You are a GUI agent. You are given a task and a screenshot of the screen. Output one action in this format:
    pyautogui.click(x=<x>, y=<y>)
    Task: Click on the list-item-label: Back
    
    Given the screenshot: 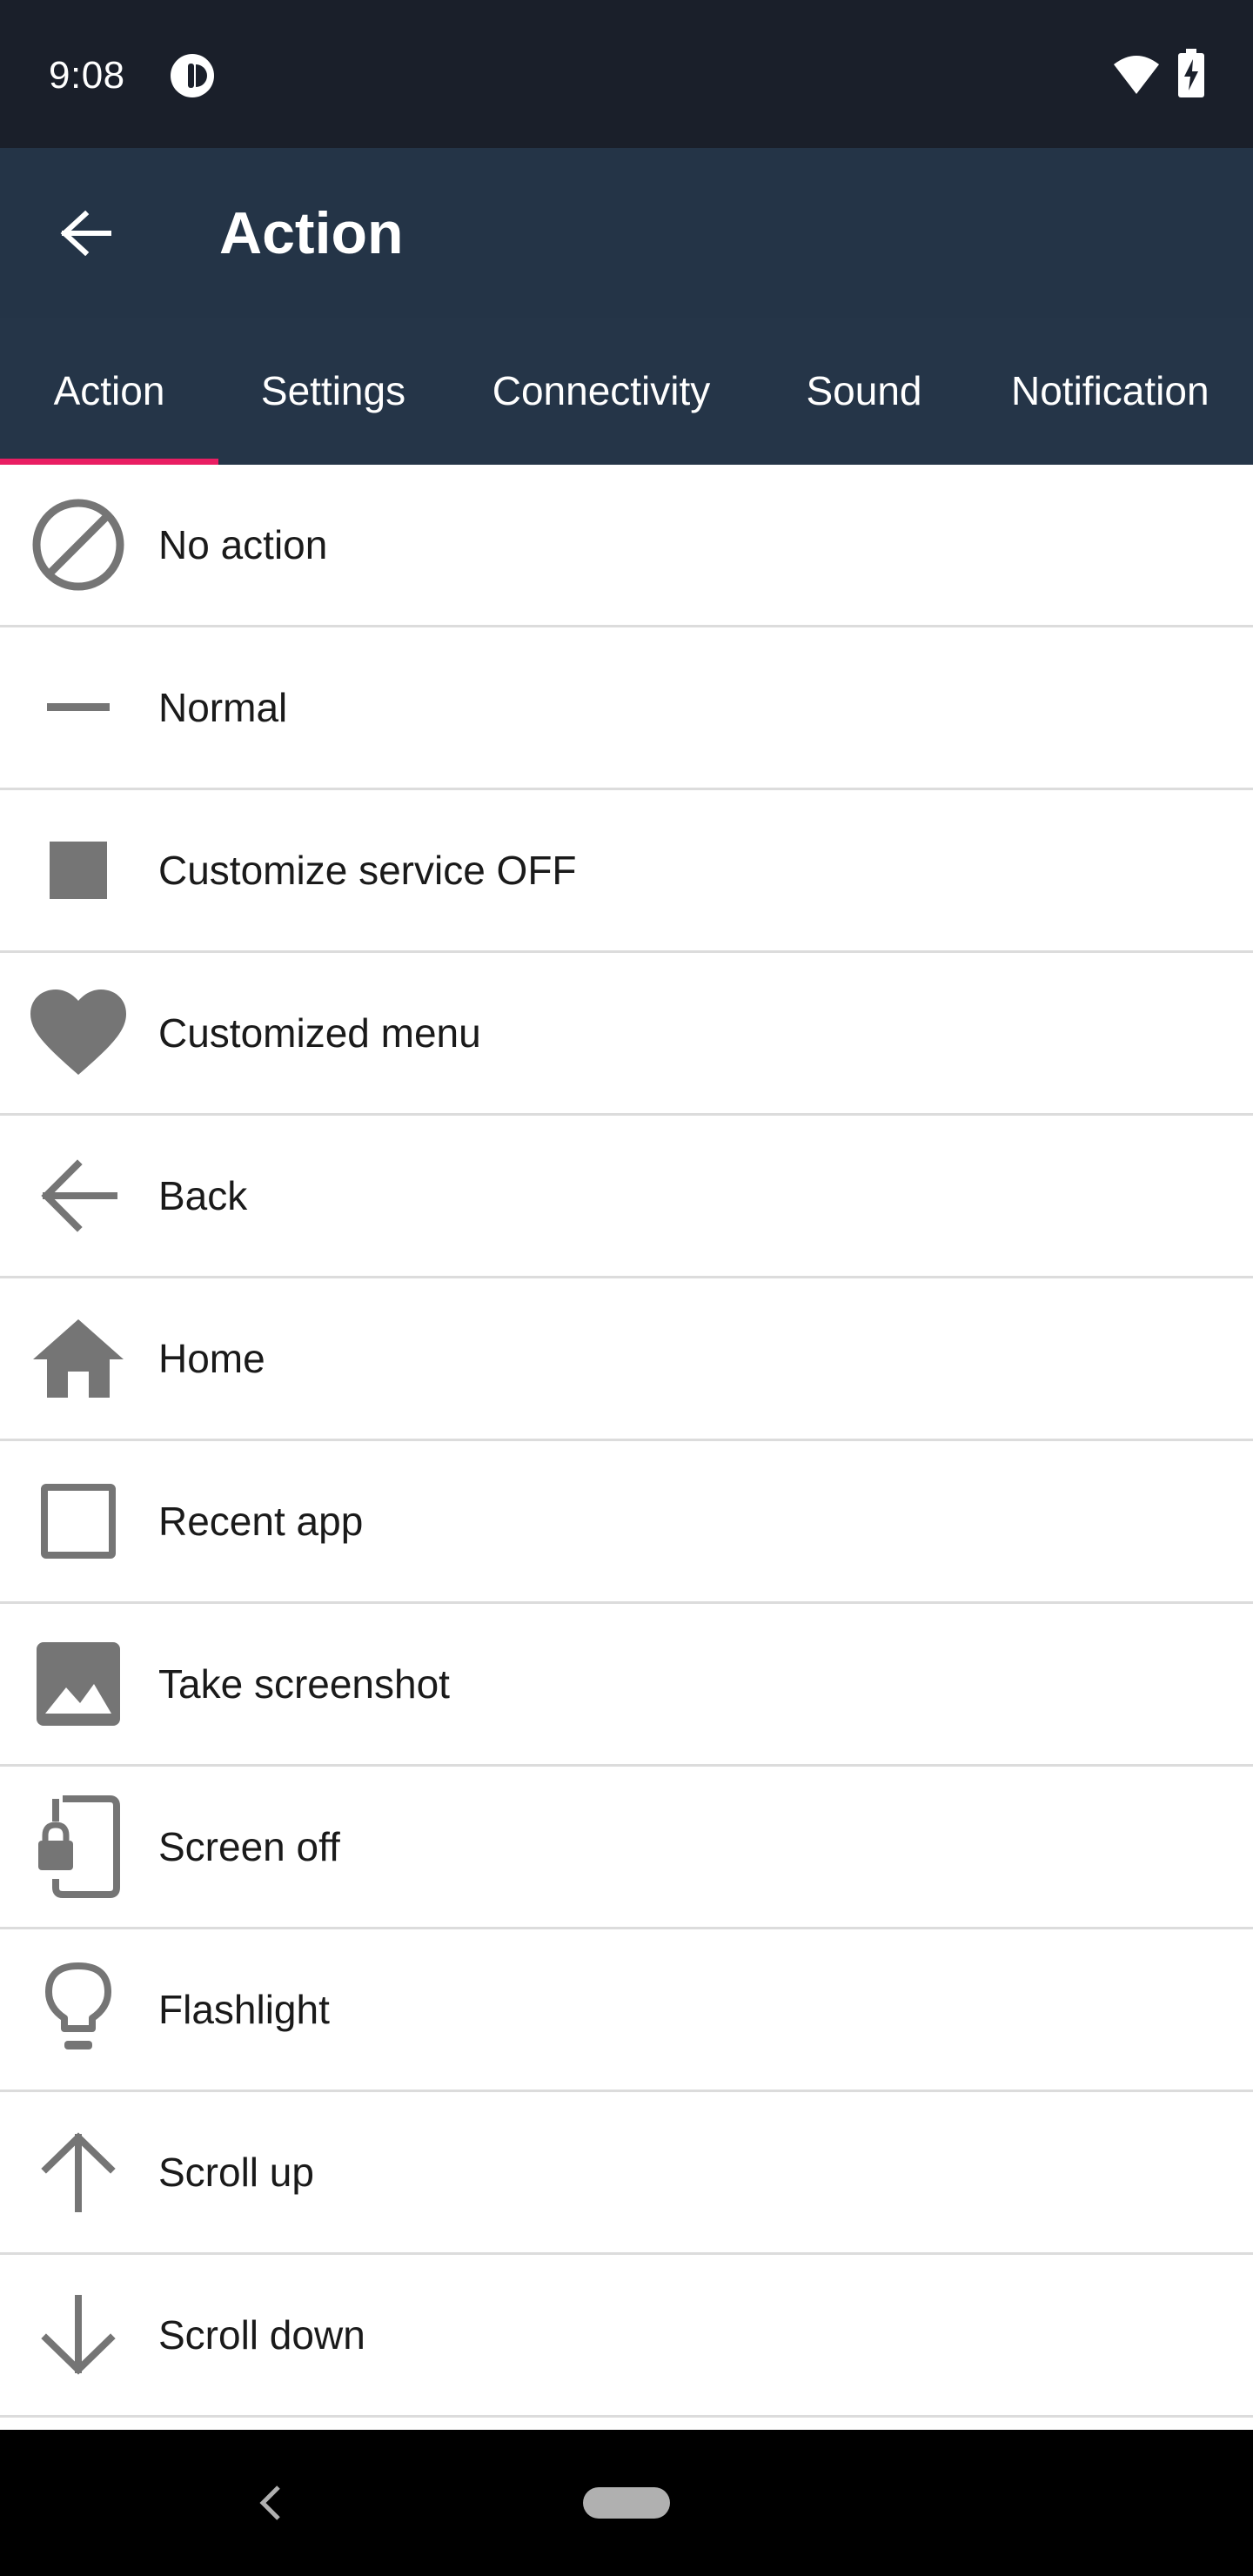 What is the action you would take?
    pyautogui.click(x=203, y=1195)
    